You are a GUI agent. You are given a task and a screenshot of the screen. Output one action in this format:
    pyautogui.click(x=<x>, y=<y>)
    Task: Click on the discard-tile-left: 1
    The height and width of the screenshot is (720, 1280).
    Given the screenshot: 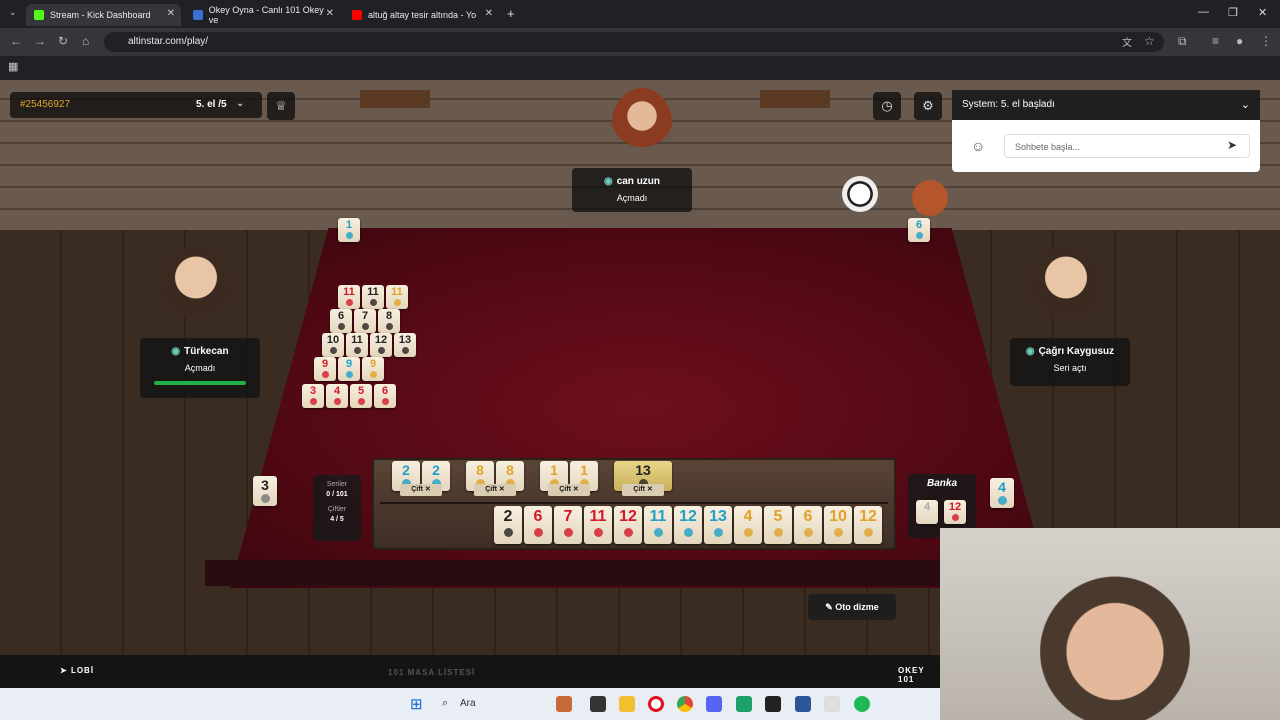 What is the action you would take?
    pyautogui.click(x=349, y=230)
    